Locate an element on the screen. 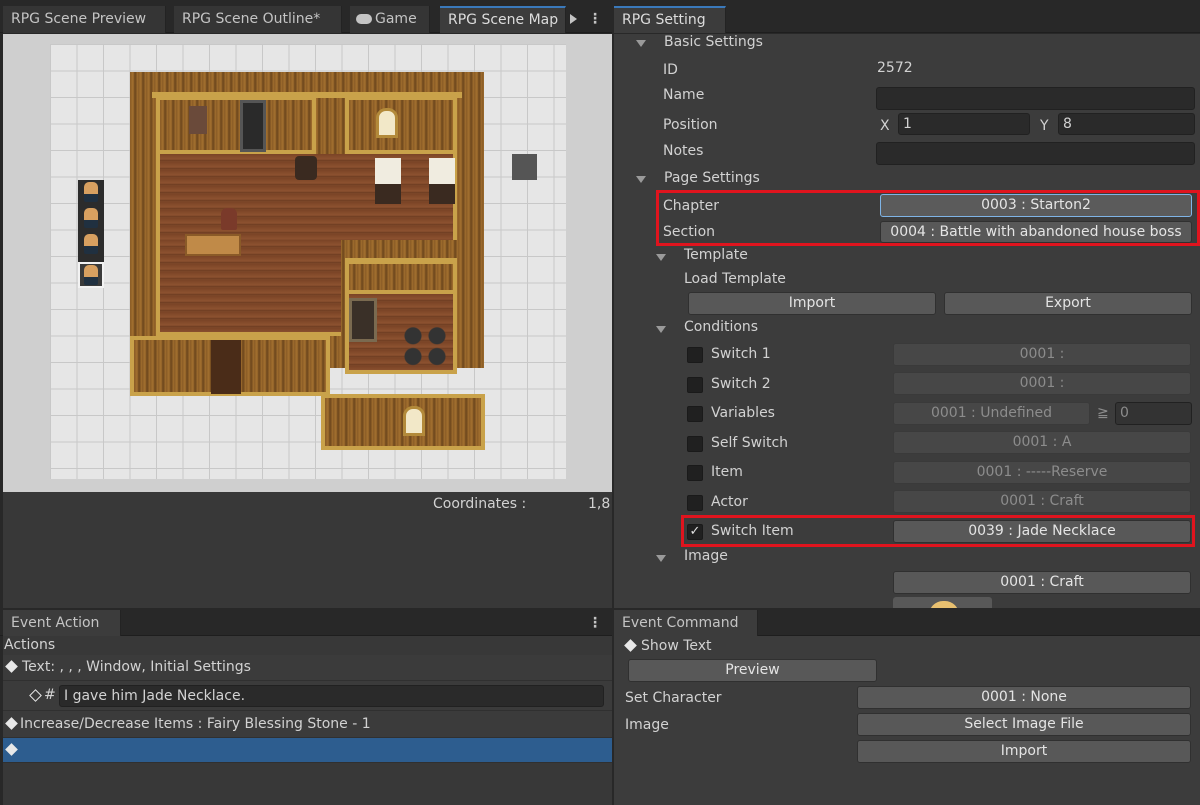 The image size is (1200, 805). actor-select: 0001 : Craft is located at coordinates (1042, 501).